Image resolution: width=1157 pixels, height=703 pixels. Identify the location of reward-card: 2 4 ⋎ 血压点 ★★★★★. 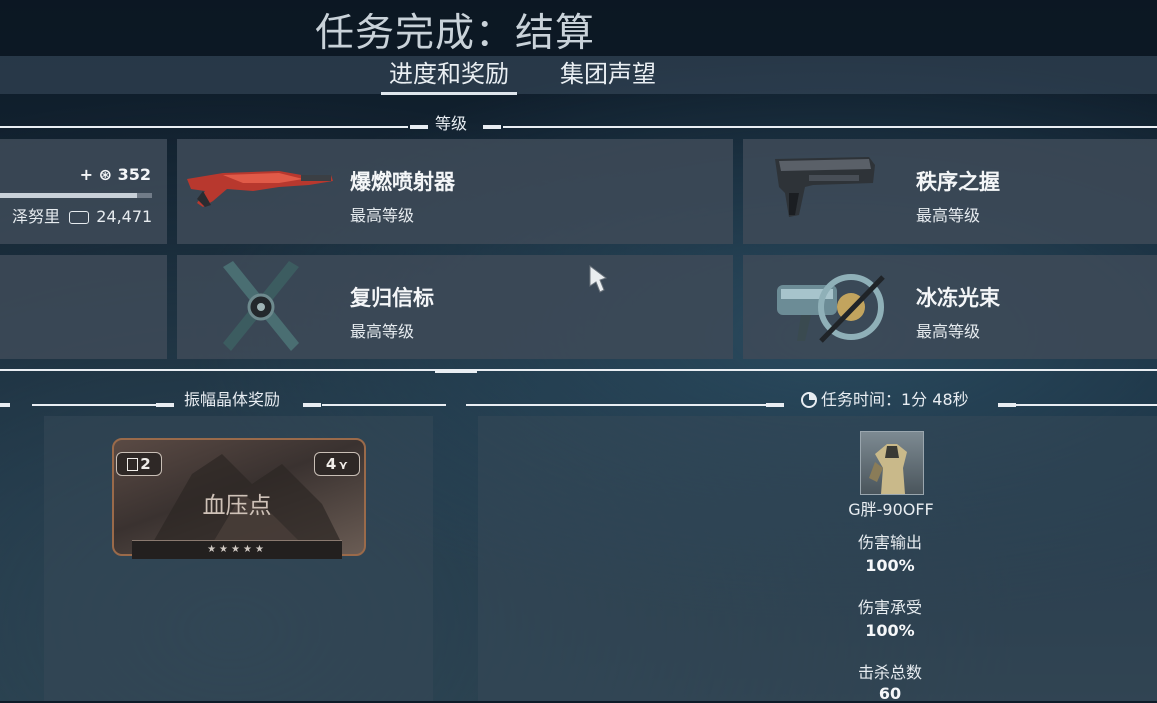
(239, 499).